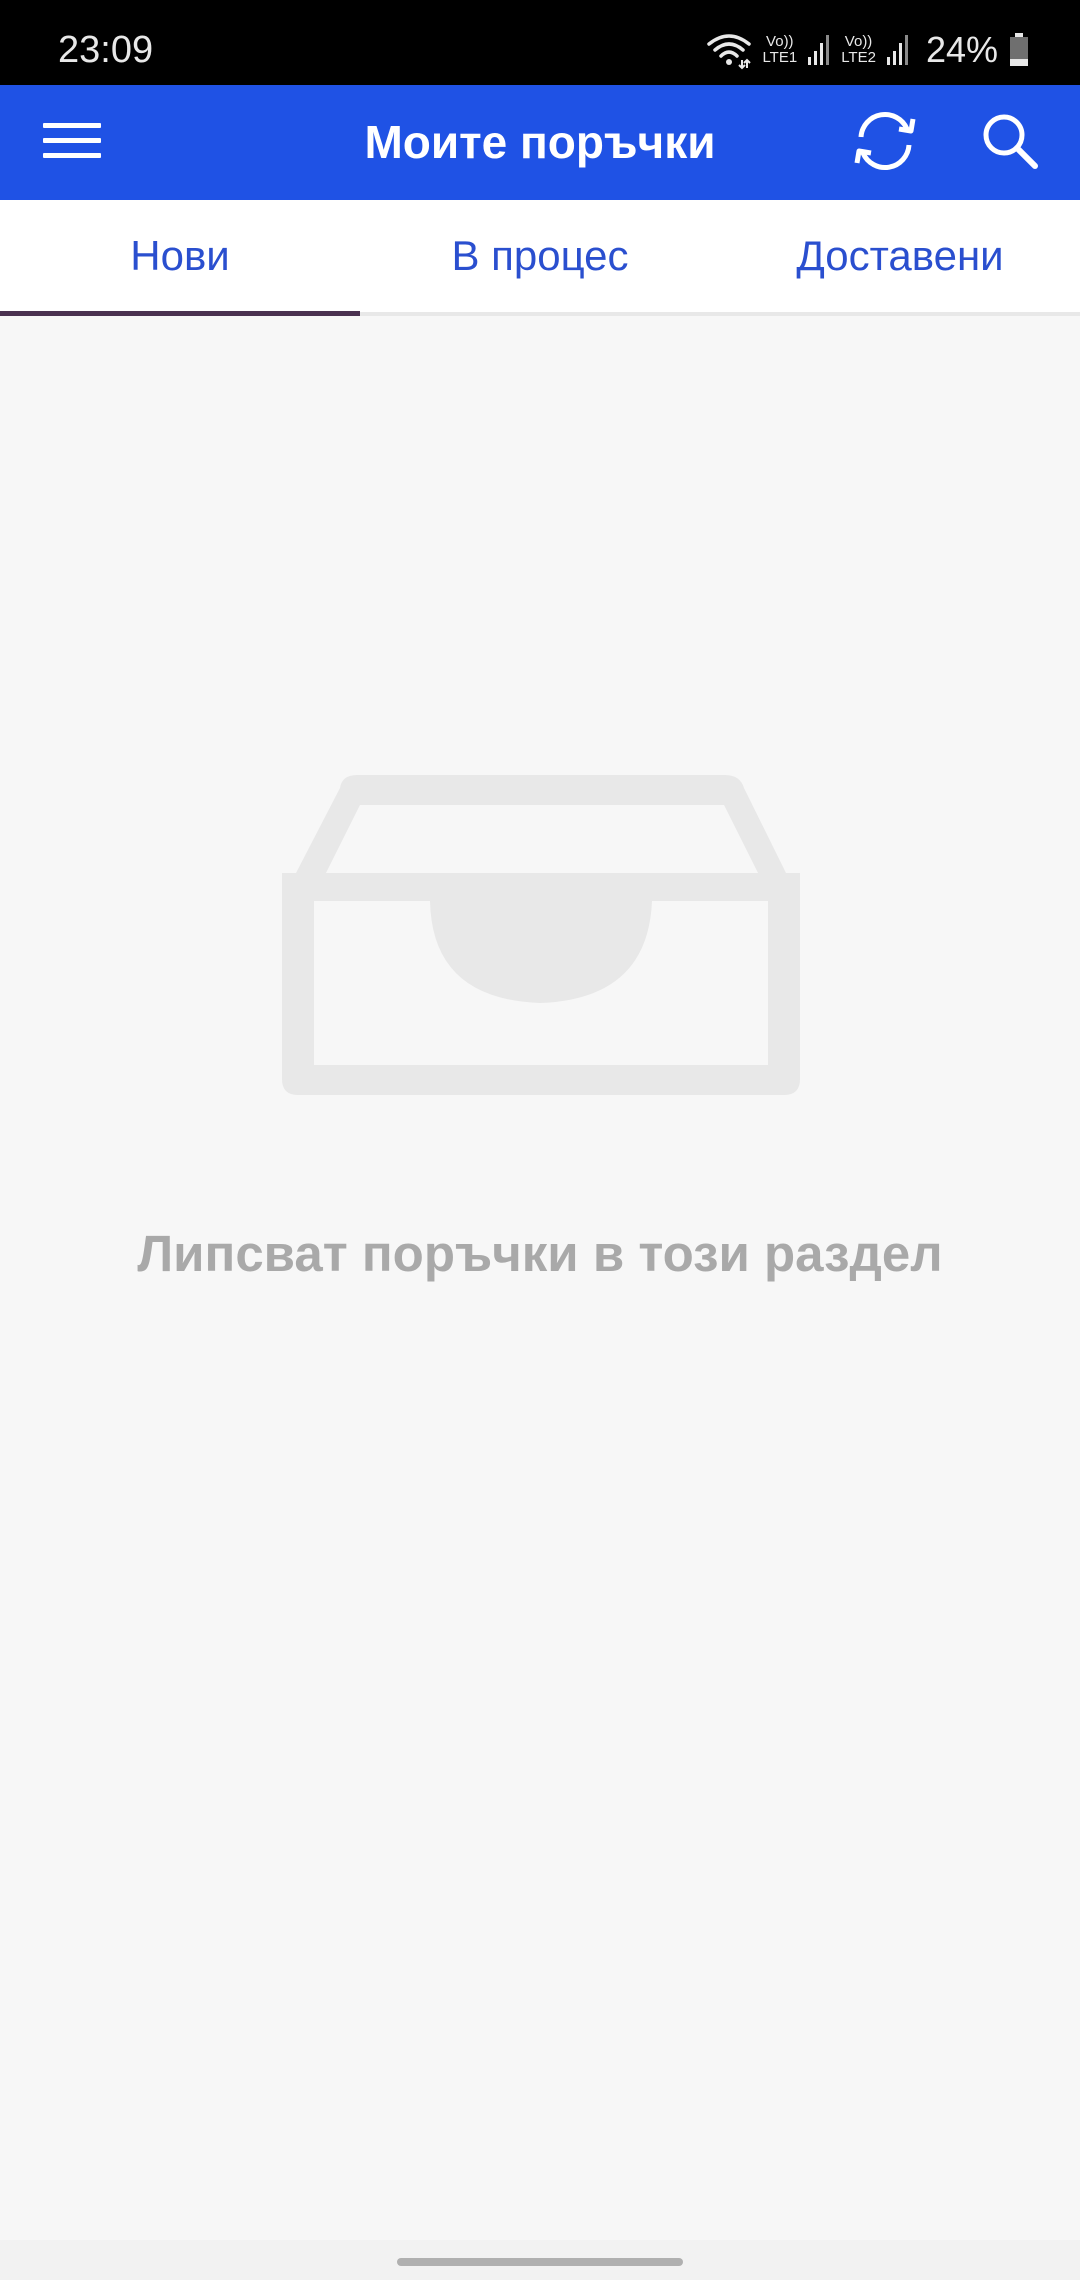 The width and height of the screenshot is (1080, 2280). What do you see at coordinates (729, 50) in the screenshot?
I see `wifi-icon` at bounding box center [729, 50].